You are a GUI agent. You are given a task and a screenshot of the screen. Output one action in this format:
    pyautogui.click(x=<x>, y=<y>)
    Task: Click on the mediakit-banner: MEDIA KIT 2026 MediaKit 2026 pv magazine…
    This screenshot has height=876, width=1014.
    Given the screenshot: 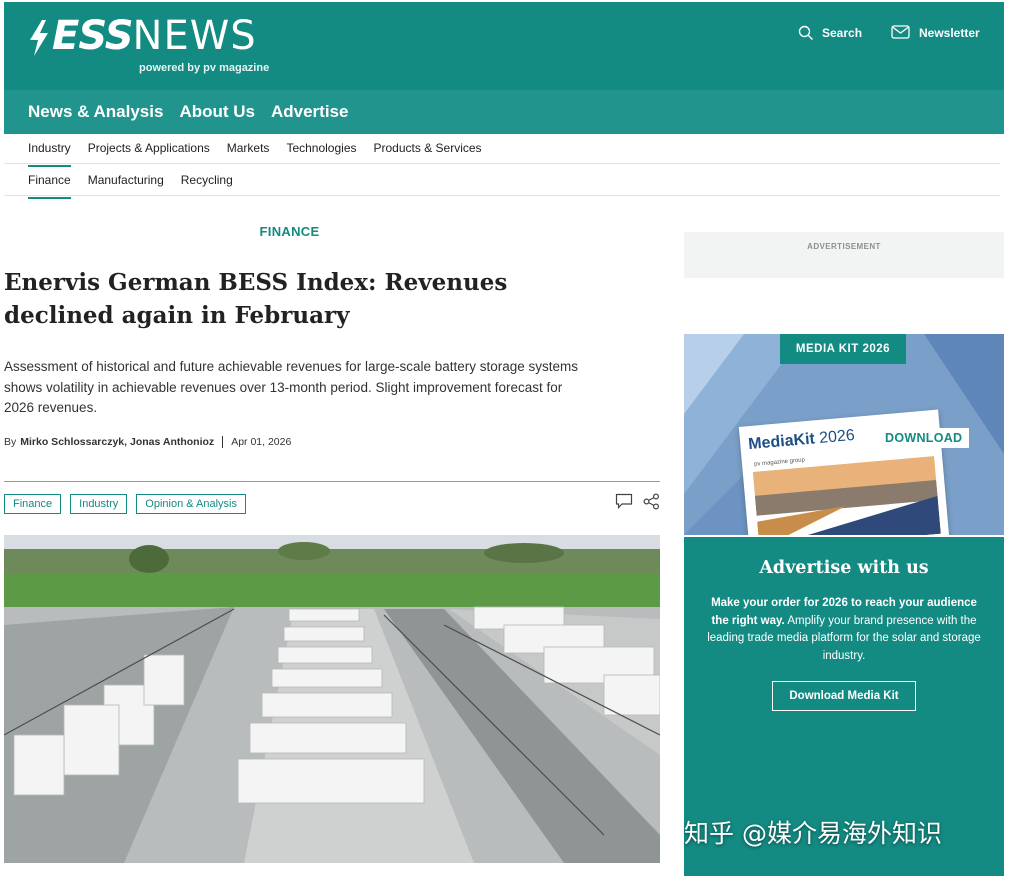 What is the action you would take?
    pyautogui.click(x=844, y=434)
    